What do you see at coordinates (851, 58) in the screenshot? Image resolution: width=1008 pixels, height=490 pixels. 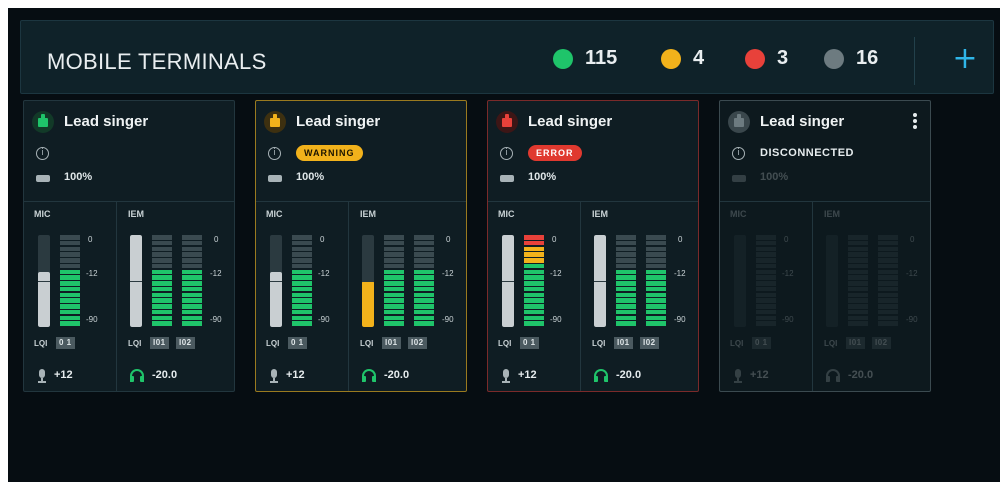 I see `status-disconnected: 16` at bounding box center [851, 58].